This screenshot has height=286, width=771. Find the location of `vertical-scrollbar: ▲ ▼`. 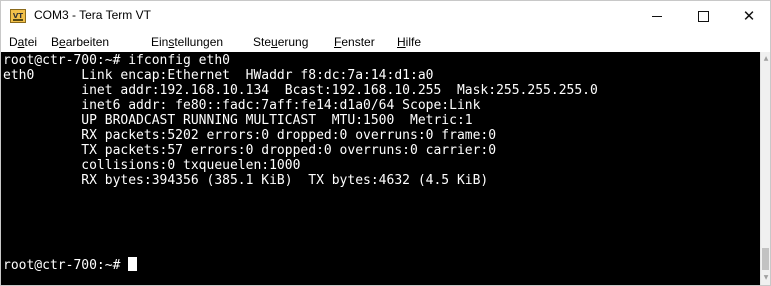

vertical-scrollbar: ▲ ▼ is located at coordinates (765, 168).